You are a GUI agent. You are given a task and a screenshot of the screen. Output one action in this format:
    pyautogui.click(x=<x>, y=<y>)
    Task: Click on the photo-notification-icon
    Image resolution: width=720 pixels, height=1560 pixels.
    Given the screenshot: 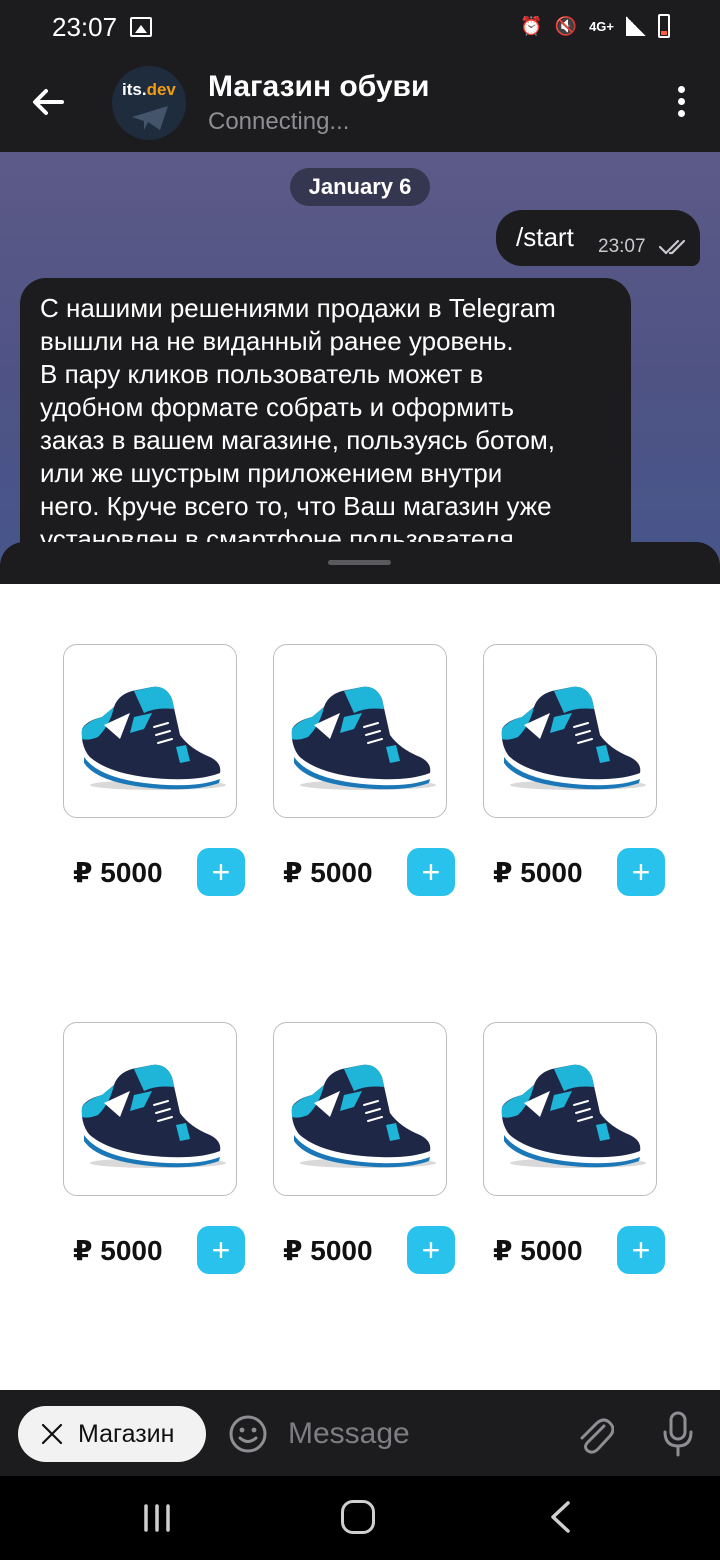 What is the action you would take?
    pyautogui.click(x=141, y=27)
    